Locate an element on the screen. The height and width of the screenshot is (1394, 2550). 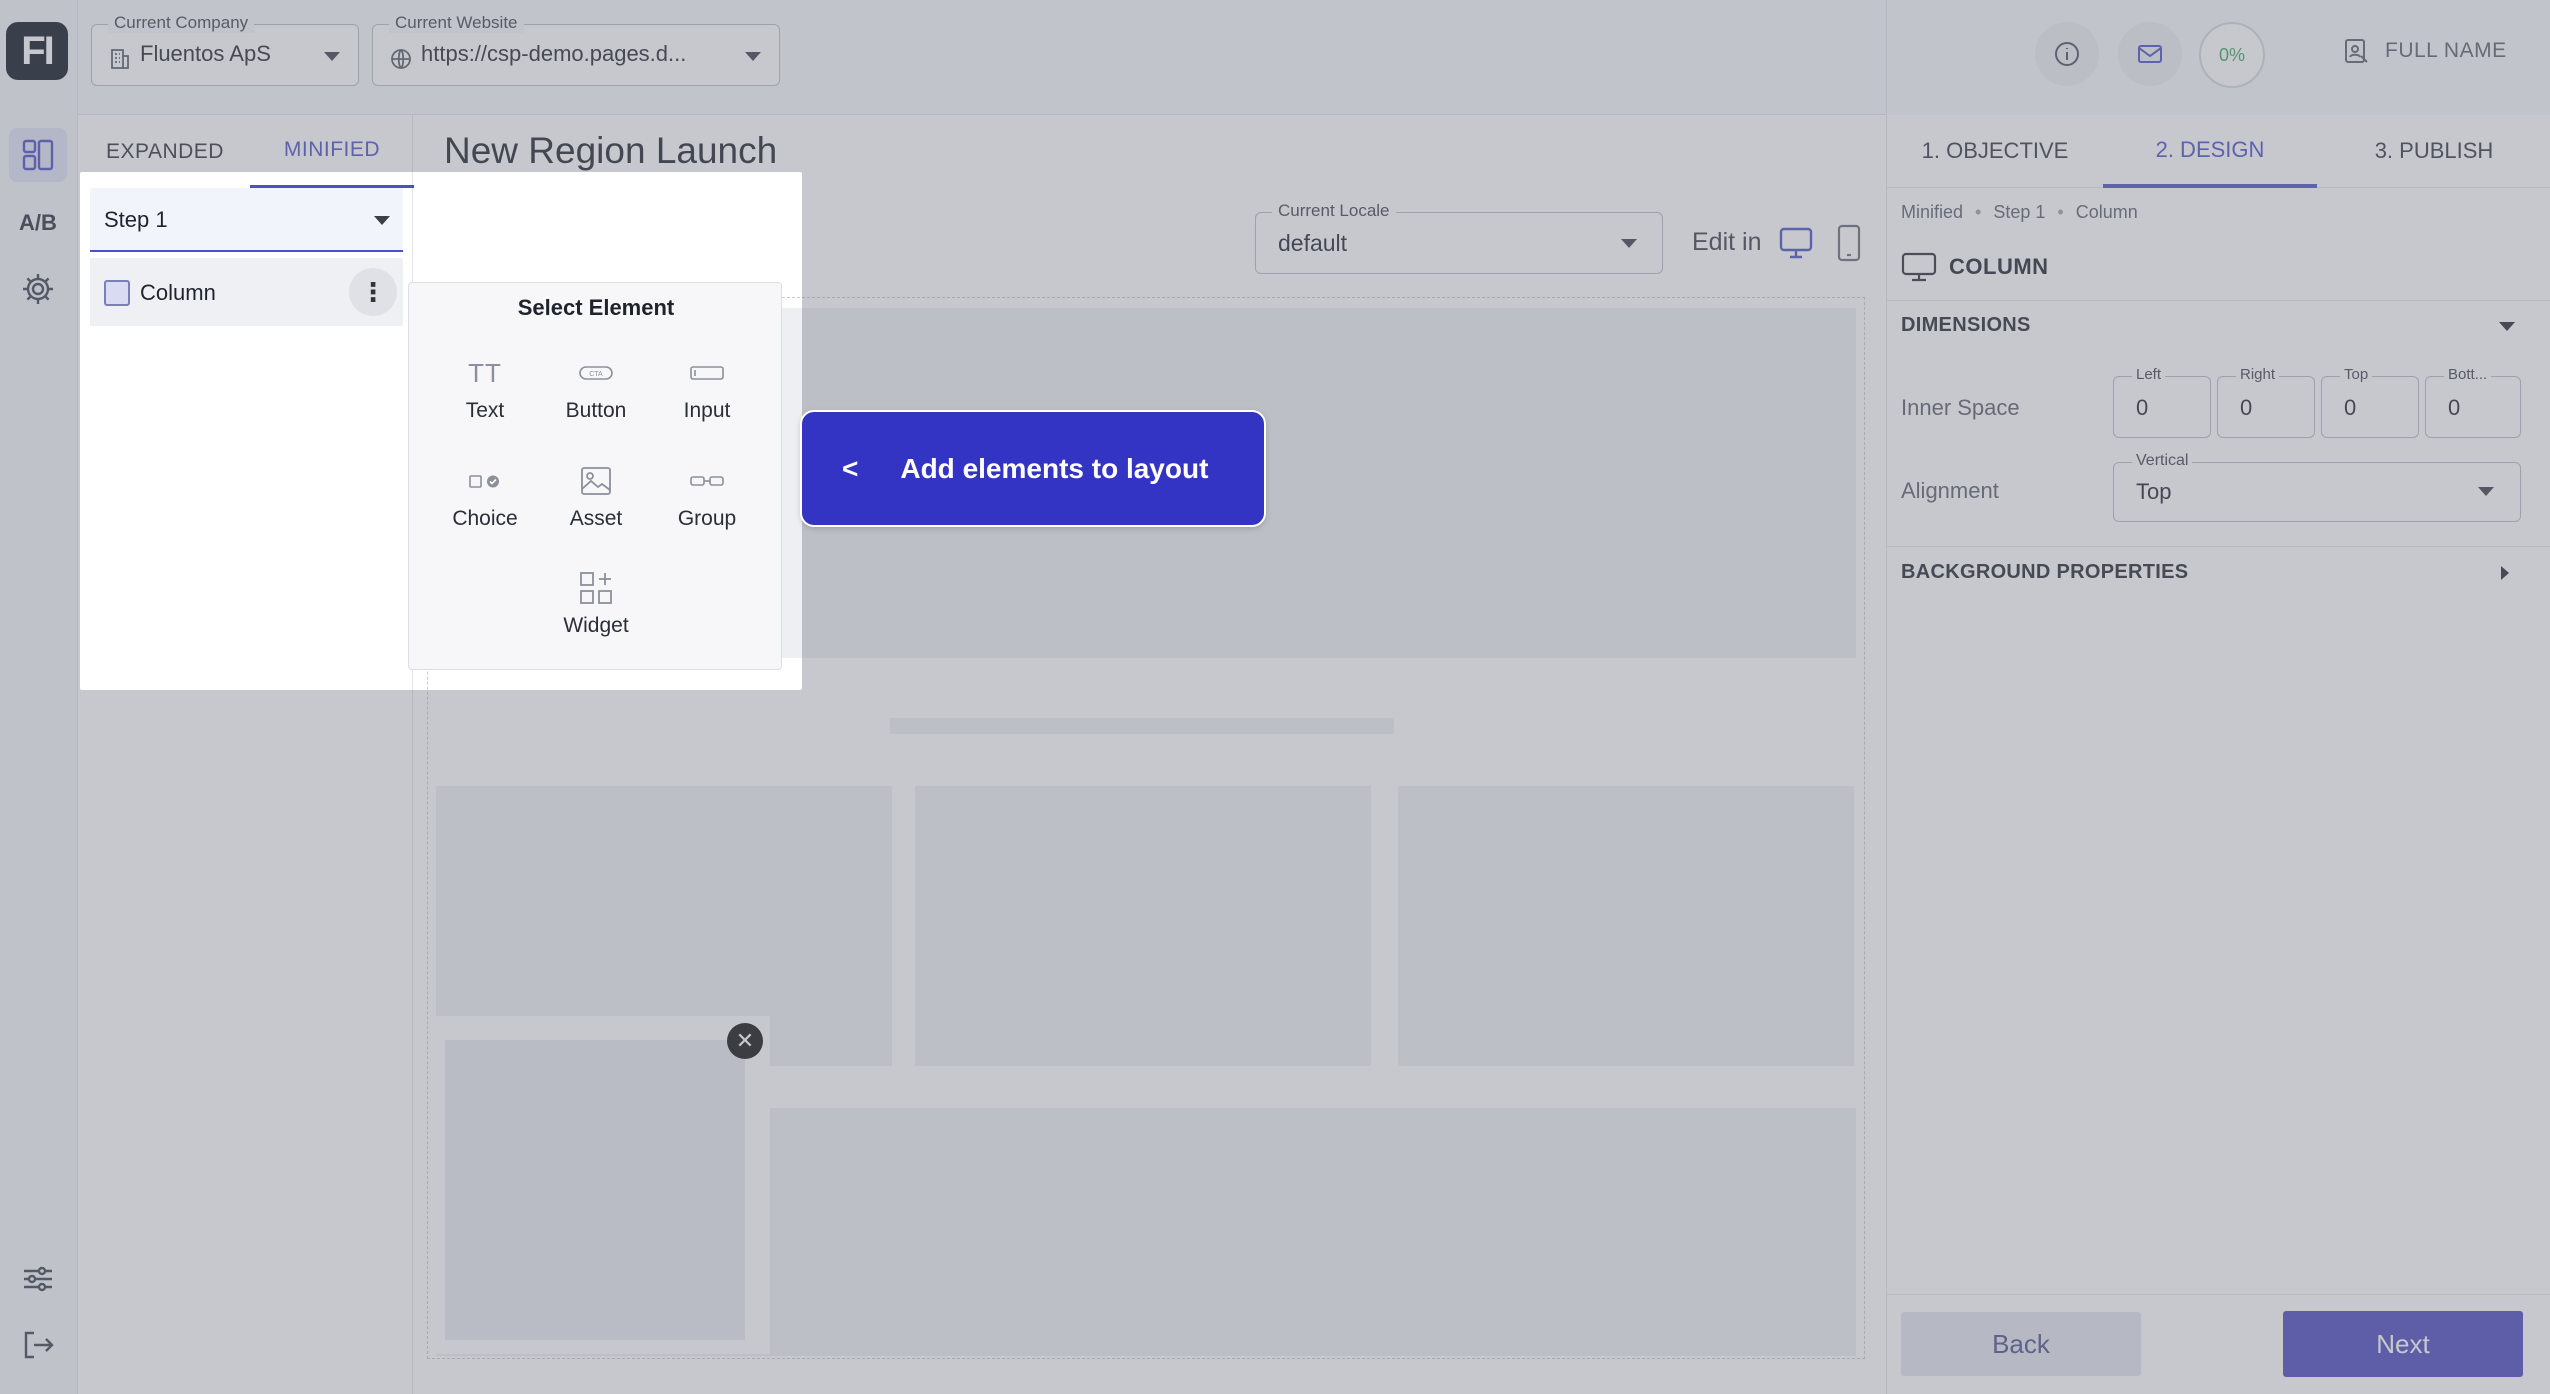
inner-space-bottom-field: Bott... 0 is located at coordinates (2473, 402).